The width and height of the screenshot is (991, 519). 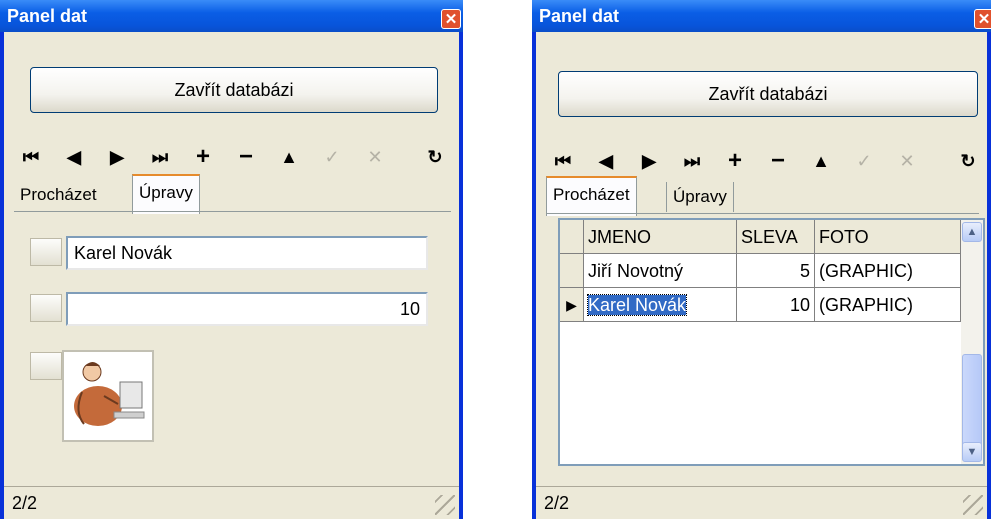 What do you see at coordinates (572, 305) in the screenshot?
I see `current-row-indicator-icon: ▶` at bounding box center [572, 305].